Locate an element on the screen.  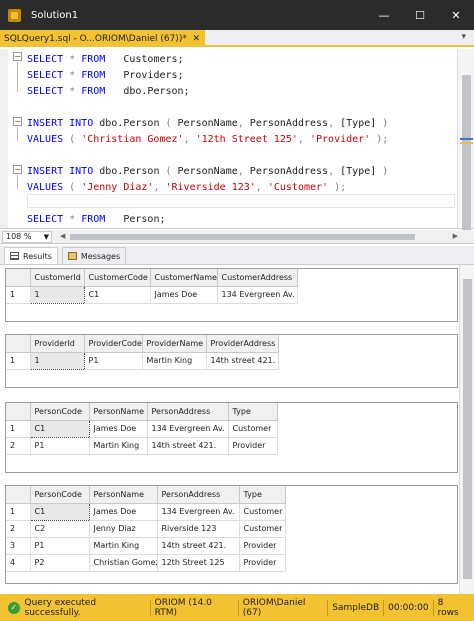
code-line: SELECT * FROM Customers; is located at coordinates (105, 59).